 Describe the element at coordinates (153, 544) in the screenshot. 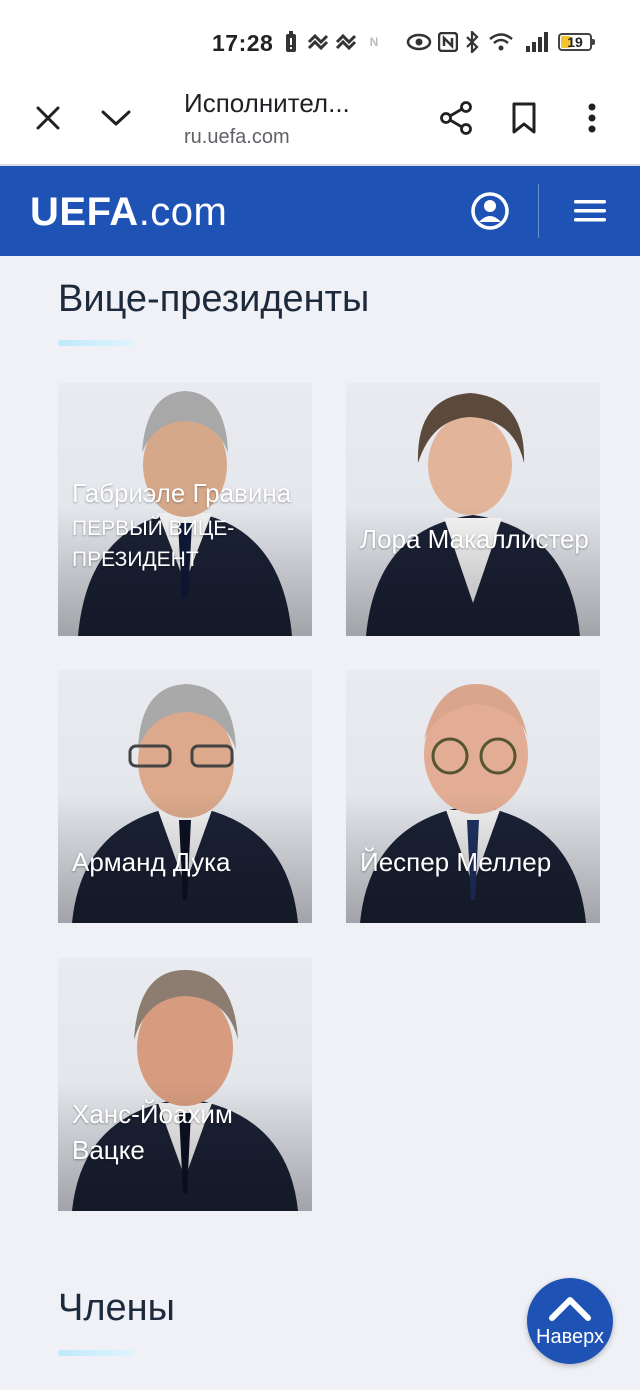

I see `person-role: ПЕРВЫЙ ВИЦЕ-ПРЕЗИДЕНТ` at that location.